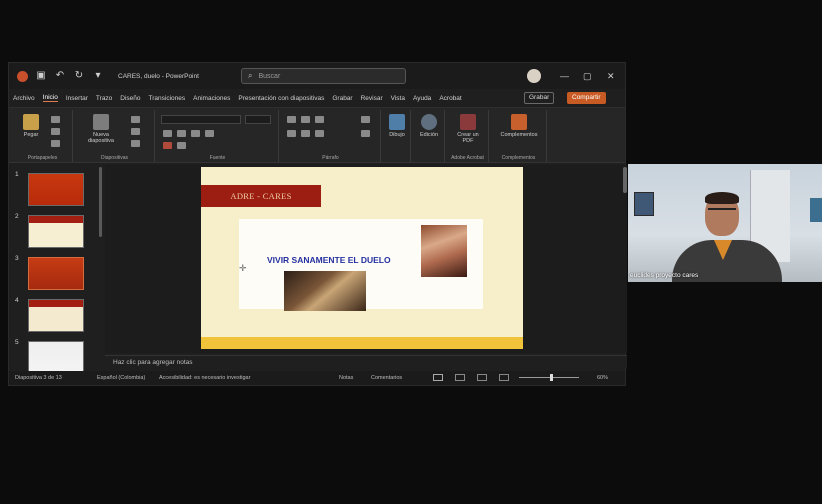 The image size is (822, 504). I want to click on tab-transiciones: Transiciones, so click(167, 98).